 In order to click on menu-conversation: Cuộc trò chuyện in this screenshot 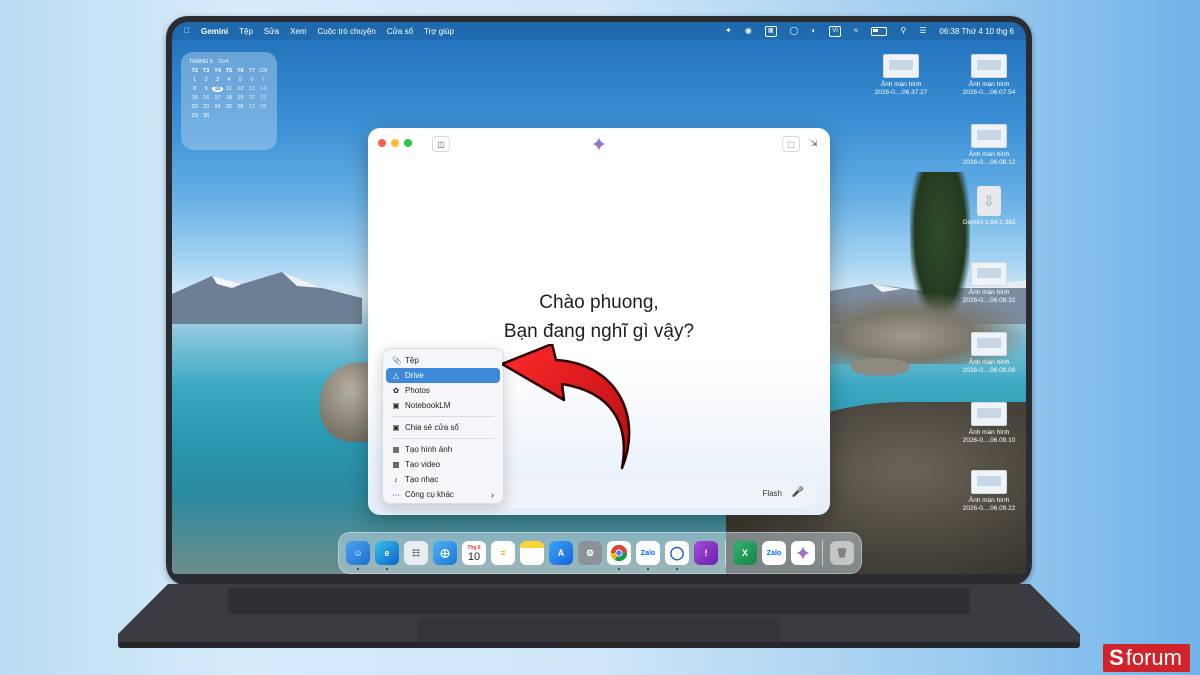, I will do `click(347, 31)`.